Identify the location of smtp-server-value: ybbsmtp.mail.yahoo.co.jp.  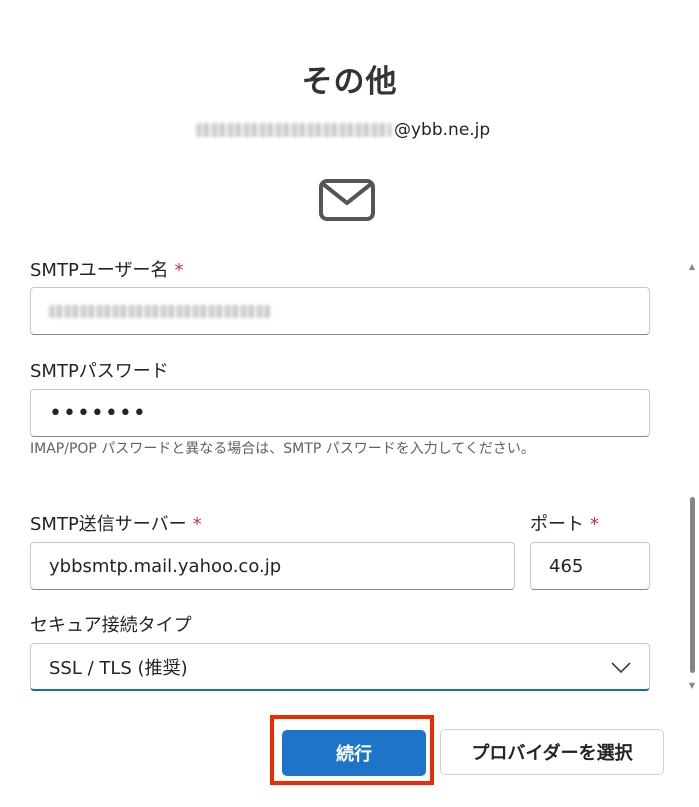
(165, 566).